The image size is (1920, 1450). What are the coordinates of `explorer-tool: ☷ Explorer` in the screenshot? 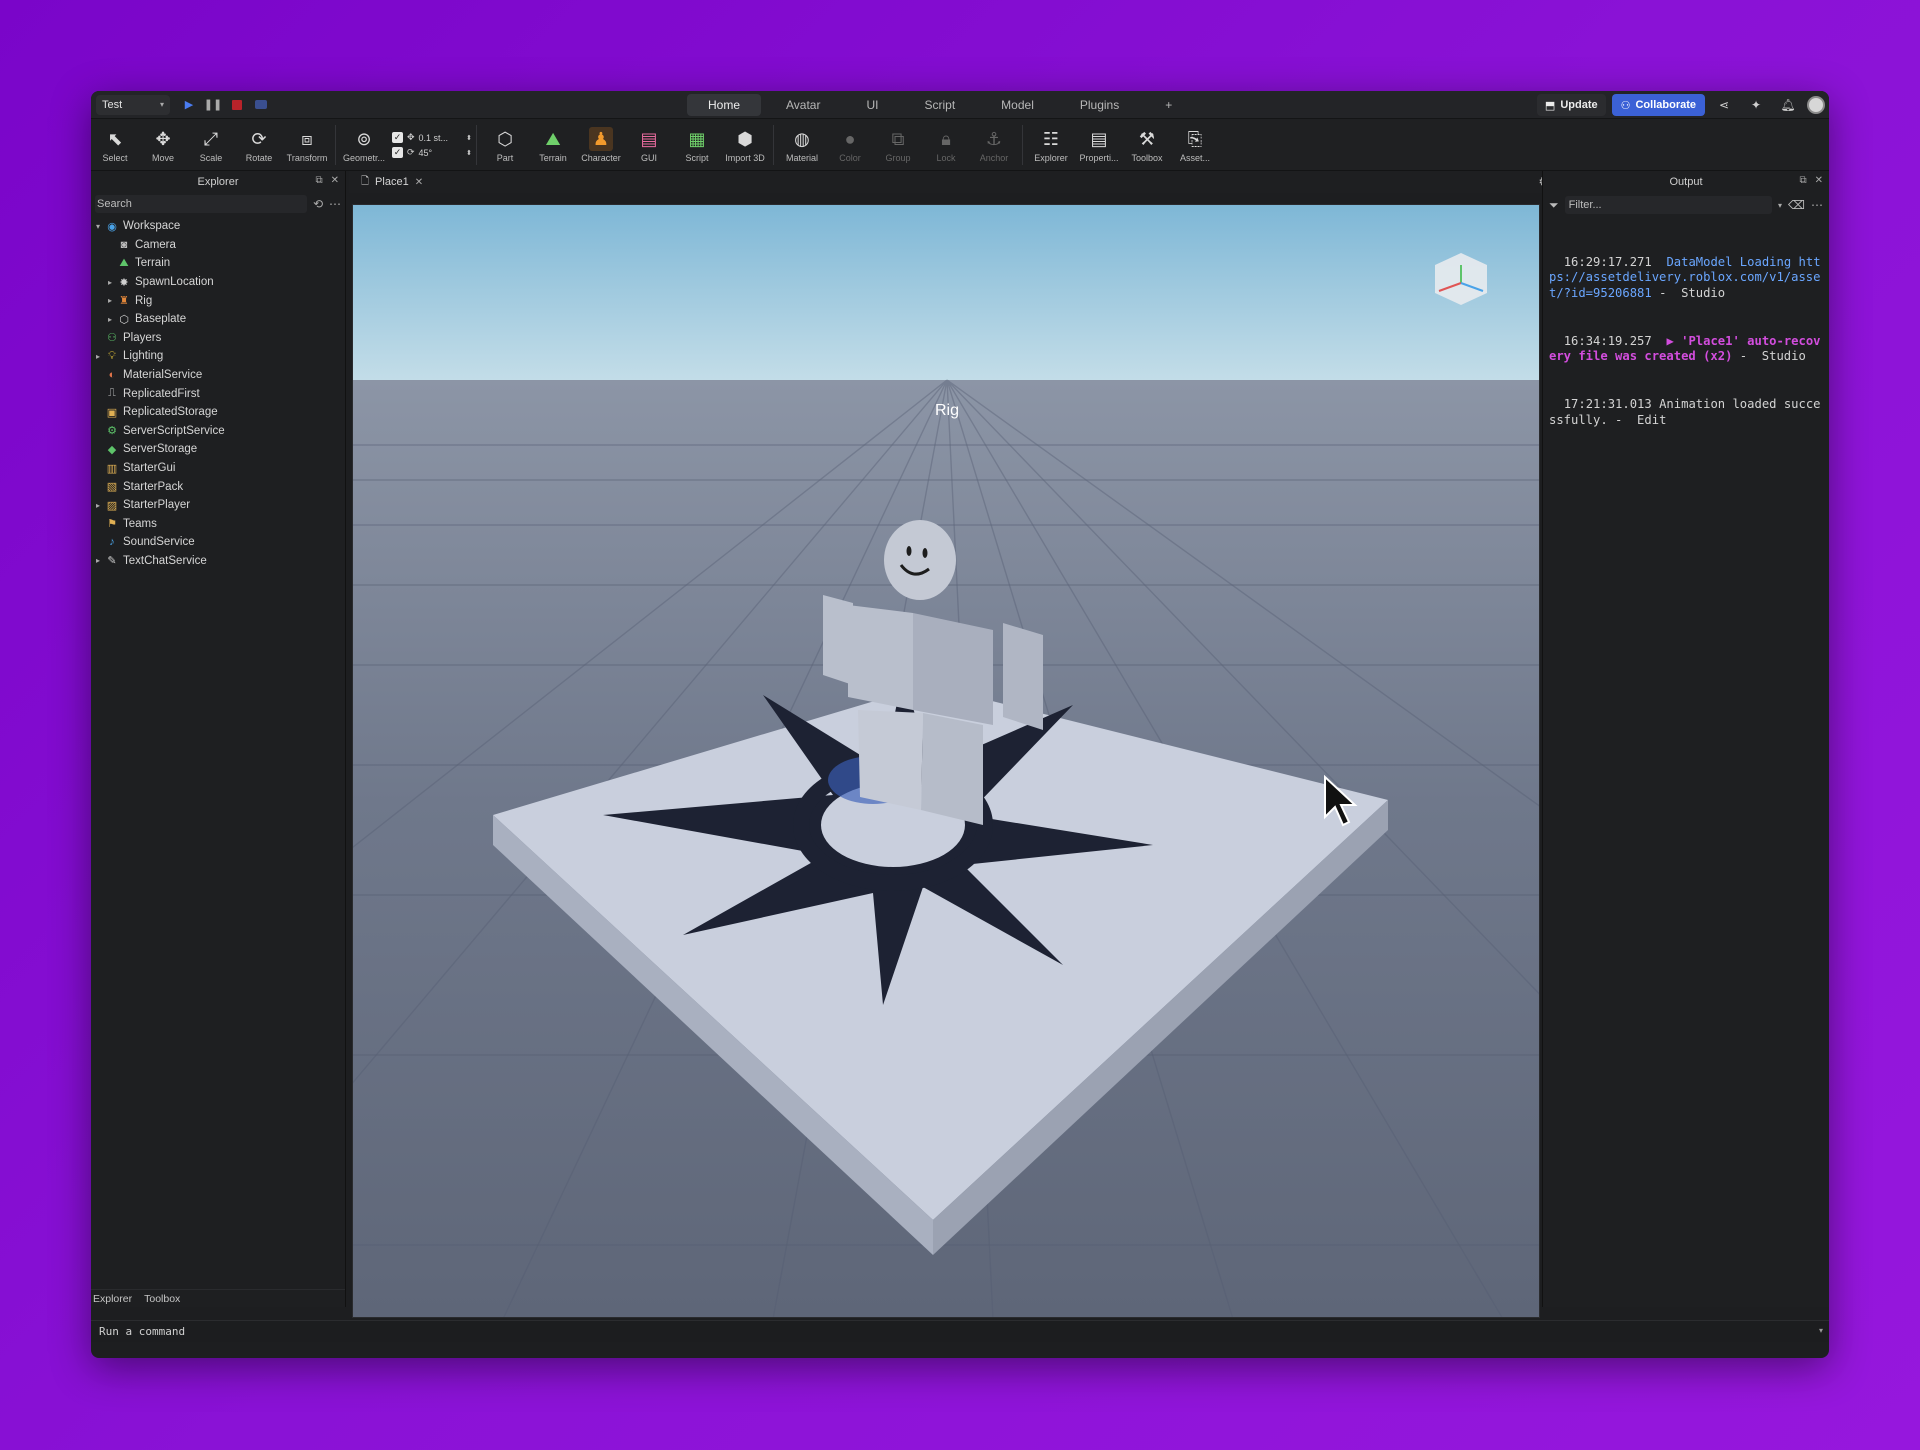 It's located at (1051, 145).